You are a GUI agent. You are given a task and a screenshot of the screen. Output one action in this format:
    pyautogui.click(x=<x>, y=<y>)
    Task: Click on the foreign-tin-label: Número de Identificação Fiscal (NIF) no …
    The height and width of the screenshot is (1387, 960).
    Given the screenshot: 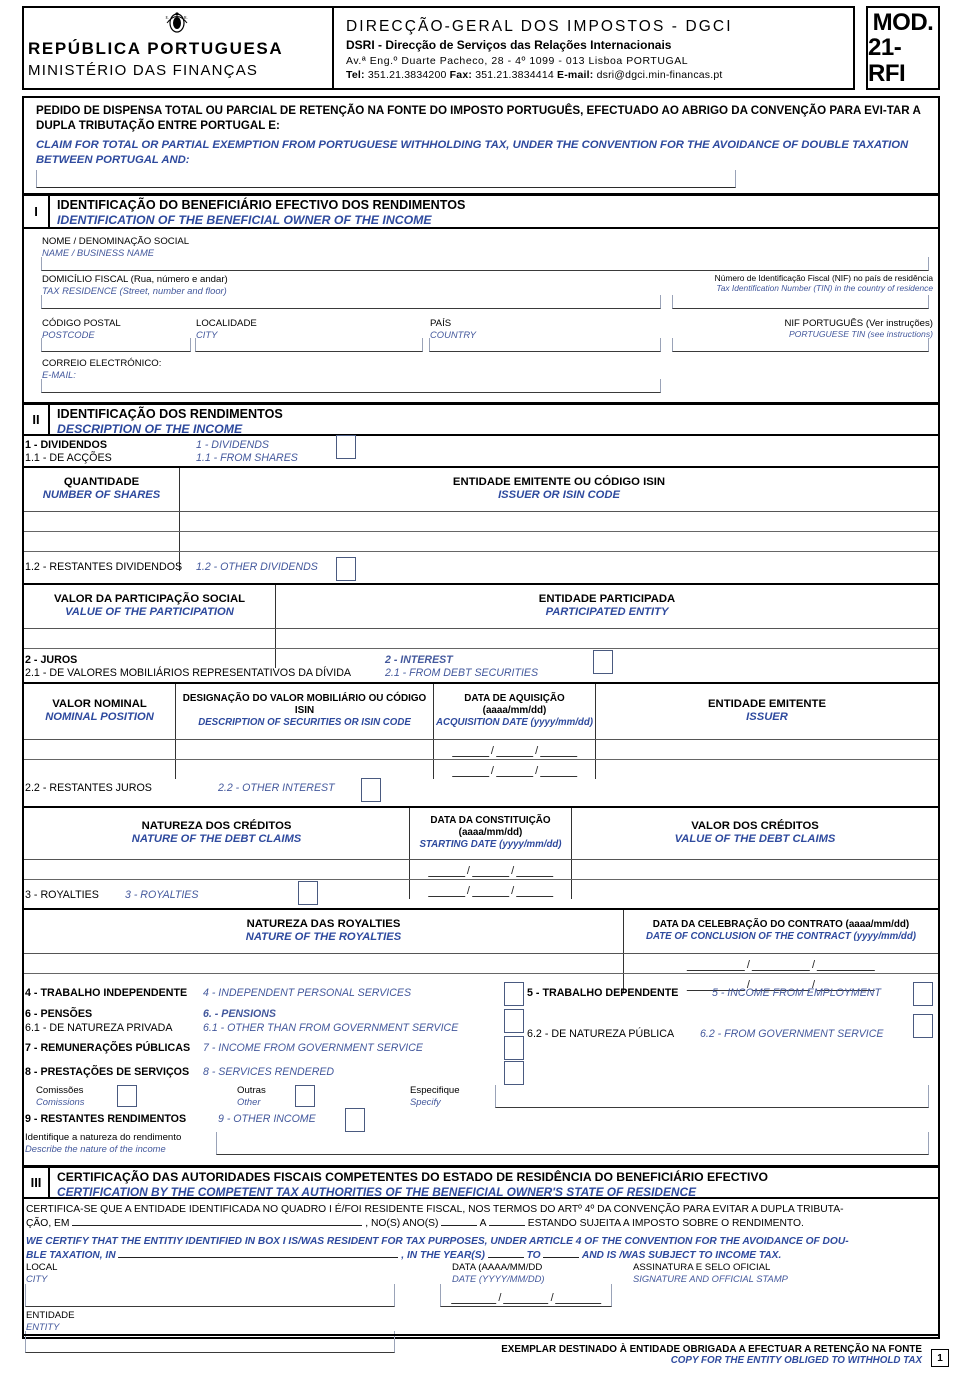 What is the action you would take?
    pyautogui.click(x=810, y=283)
    